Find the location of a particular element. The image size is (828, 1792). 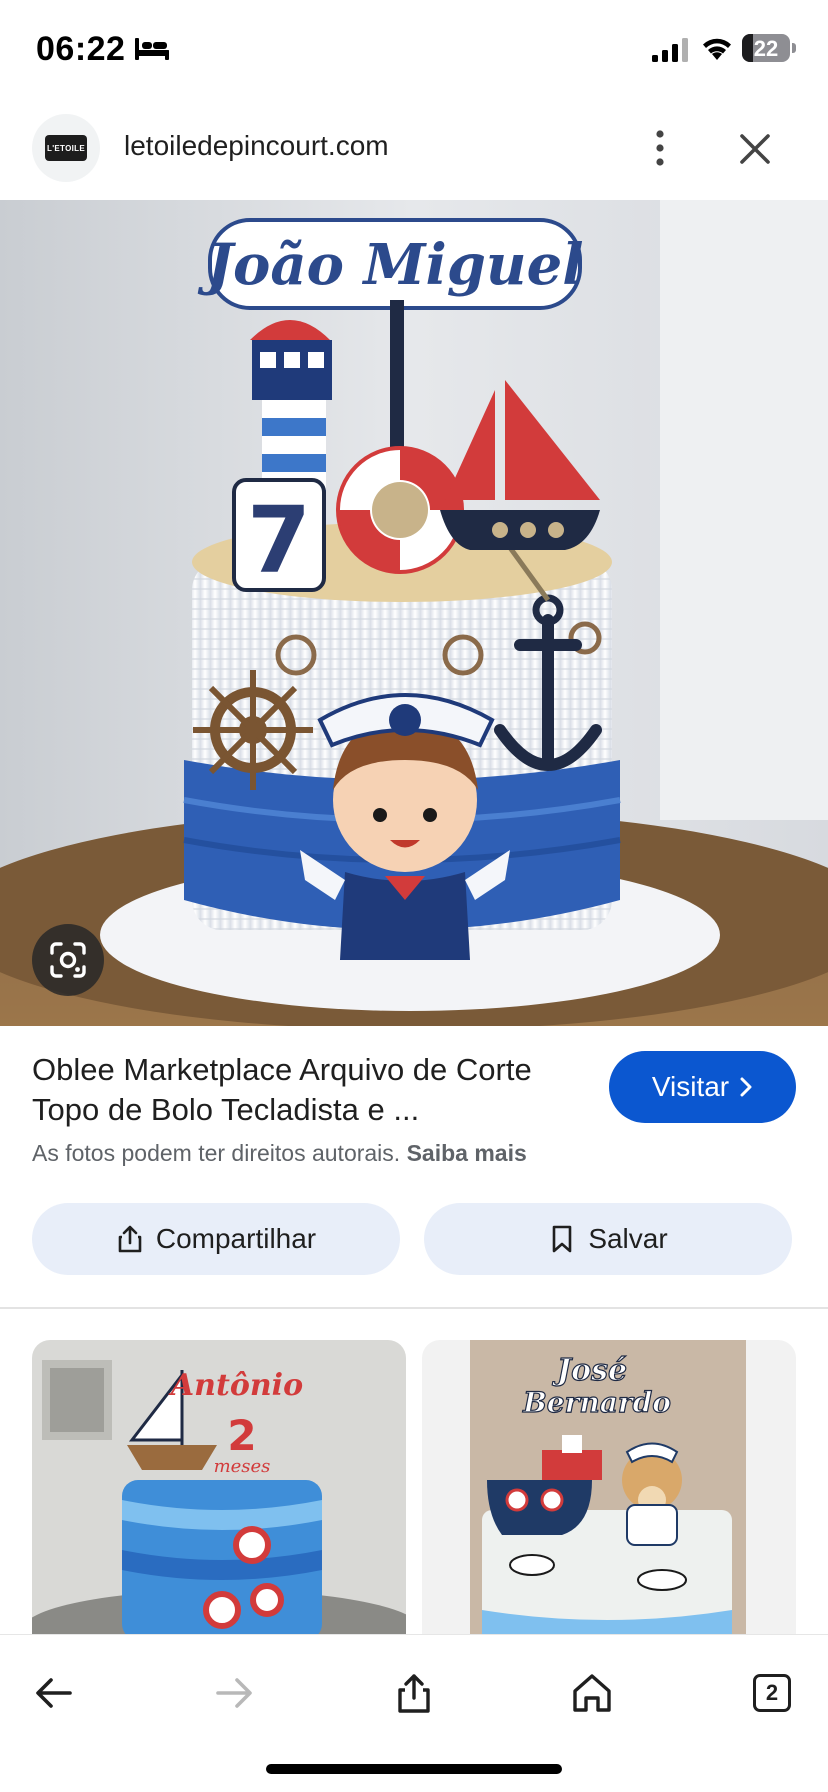

lens-icon is located at coordinates (68, 960).